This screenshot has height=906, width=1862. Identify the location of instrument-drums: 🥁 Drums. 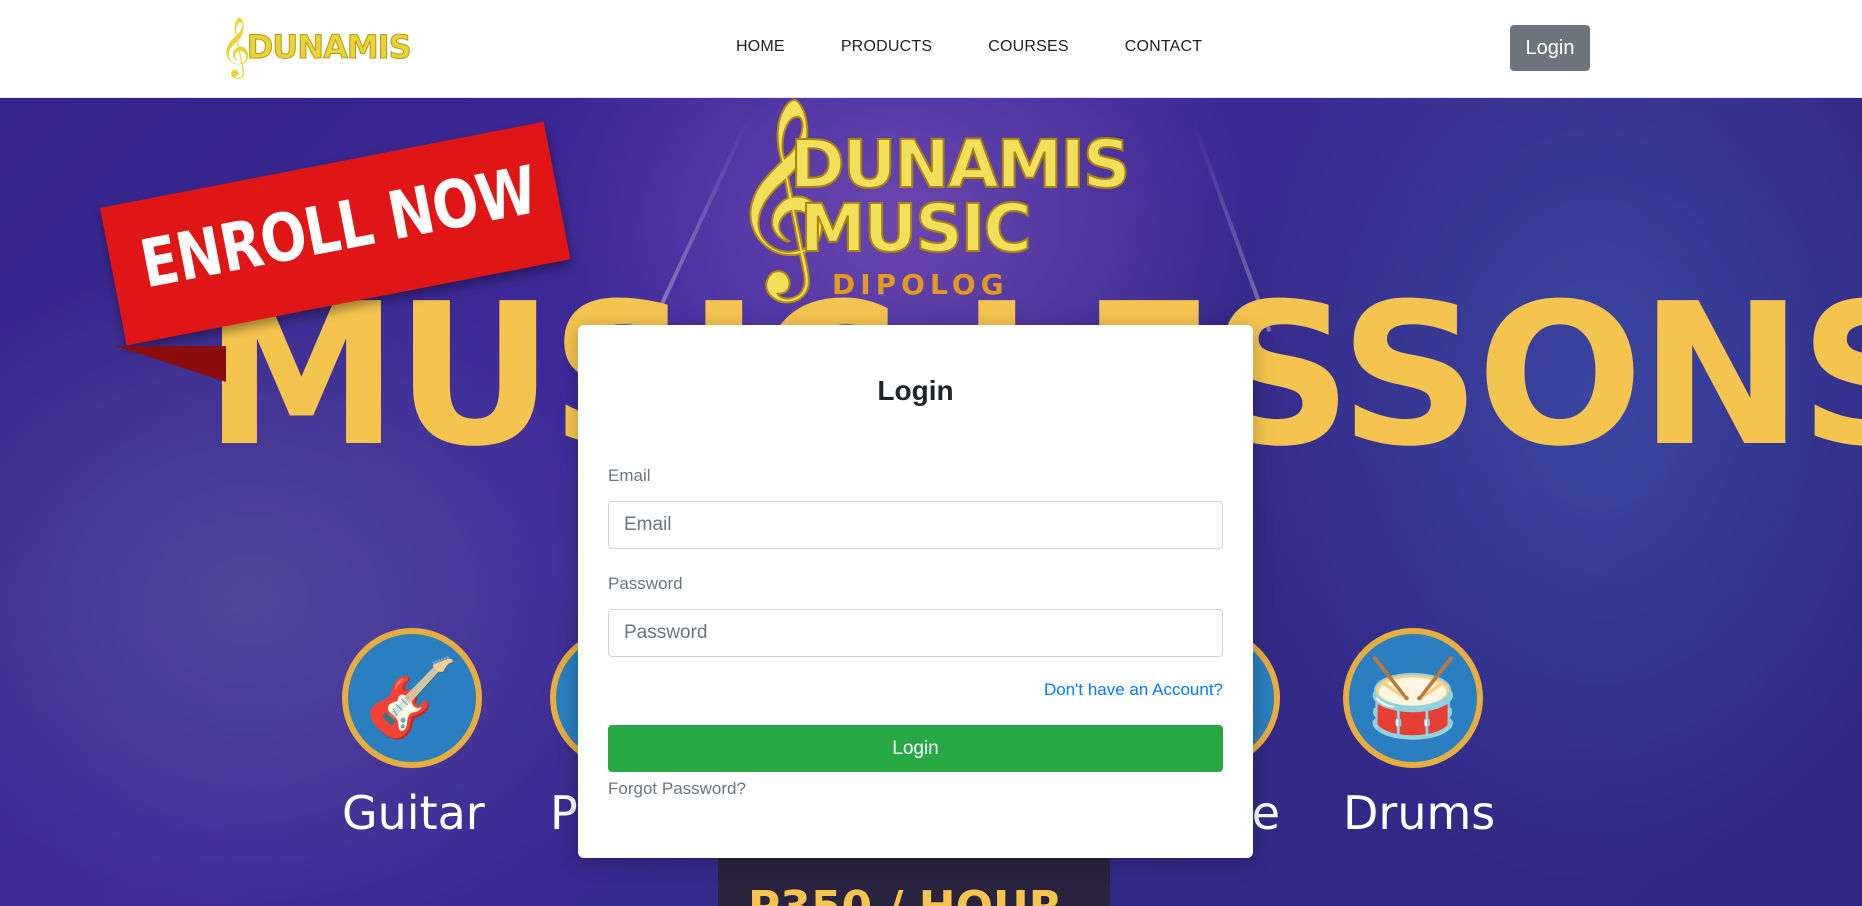
(1419, 734).